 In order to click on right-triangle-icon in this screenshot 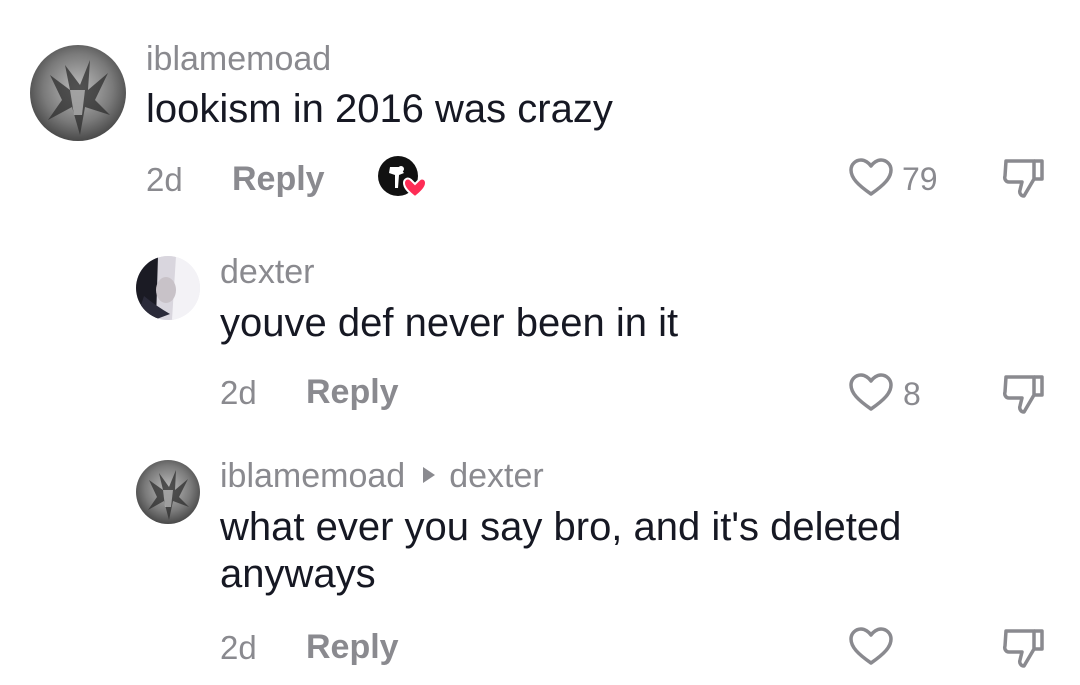, I will do `click(429, 475)`.